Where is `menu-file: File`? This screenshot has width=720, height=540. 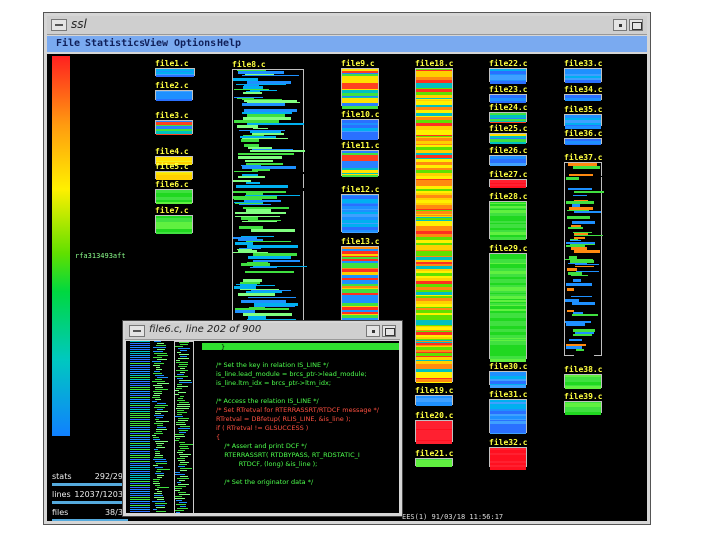
menu-file: File is located at coordinates (68, 43).